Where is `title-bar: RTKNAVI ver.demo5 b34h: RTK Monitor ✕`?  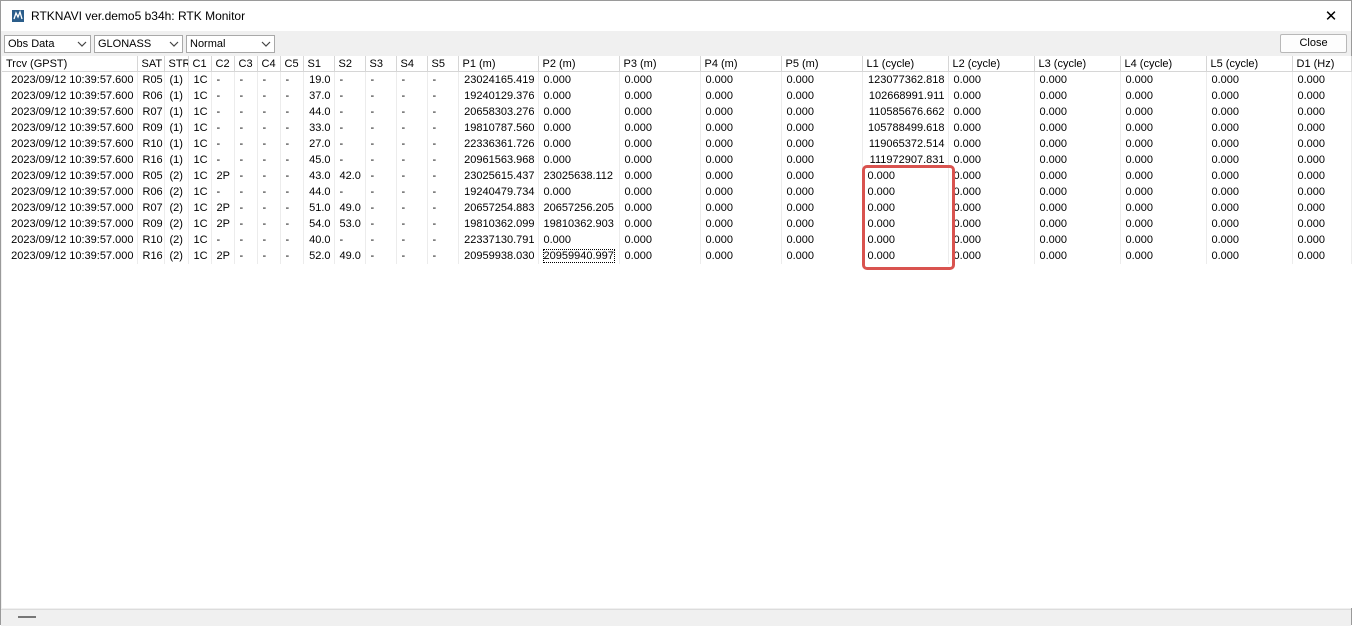 title-bar: RTKNAVI ver.demo5 b34h: RTK Monitor ✕ is located at coordinates (676, 16).